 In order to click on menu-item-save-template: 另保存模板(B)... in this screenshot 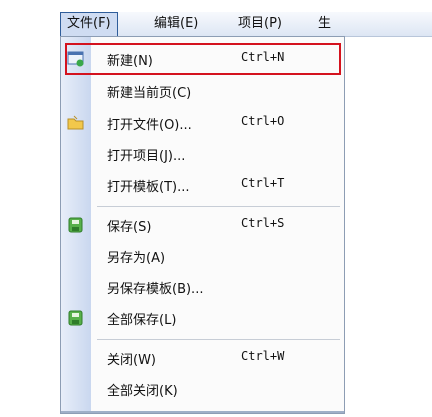, I will do `click(202, 287)`.